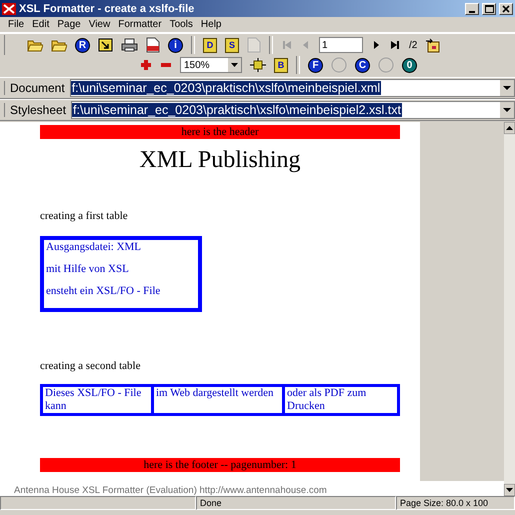 The image size is (515, 515). I want to click on table-text: Ausgangsdatei: XML, so click(94, 247).